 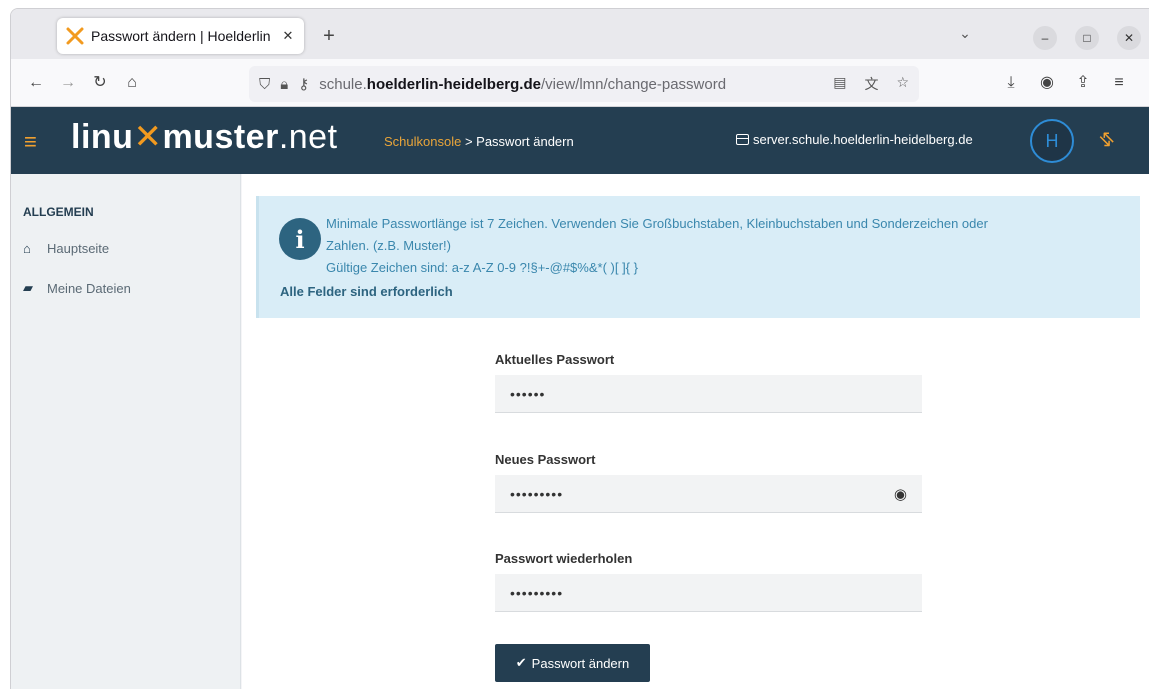 I want to click on breadcrumb-root-link: Schulkonsole, so click(x=422, y=141).